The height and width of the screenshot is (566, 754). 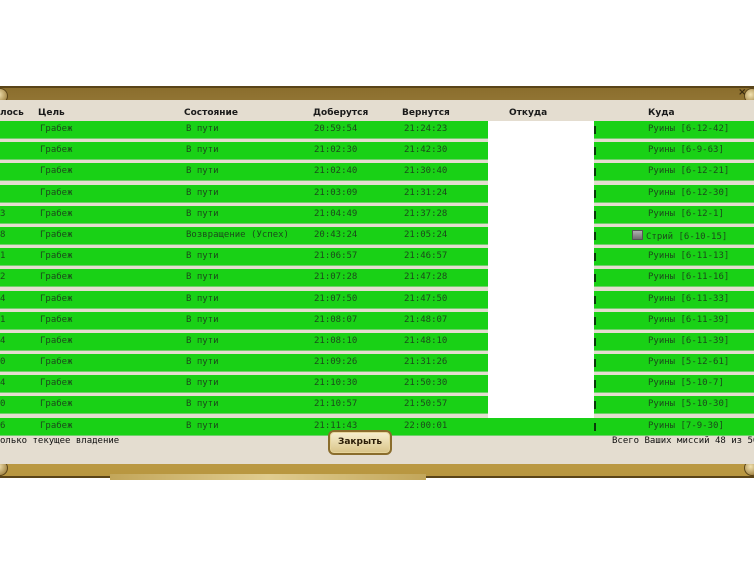 What do you see at coordinates (426, 234) in the screenshot?
I see `cell-return: 21:05:24` at bounding box center [426, 234].